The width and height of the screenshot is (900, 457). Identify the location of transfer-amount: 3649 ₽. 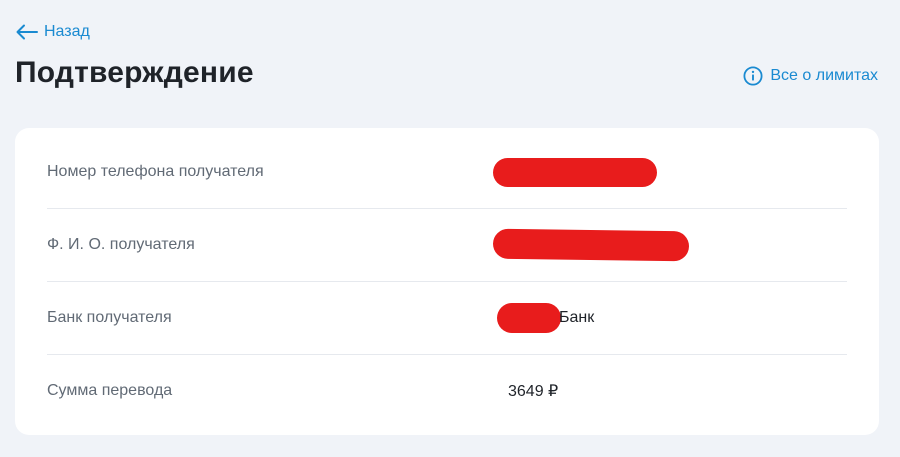
(533, 391).